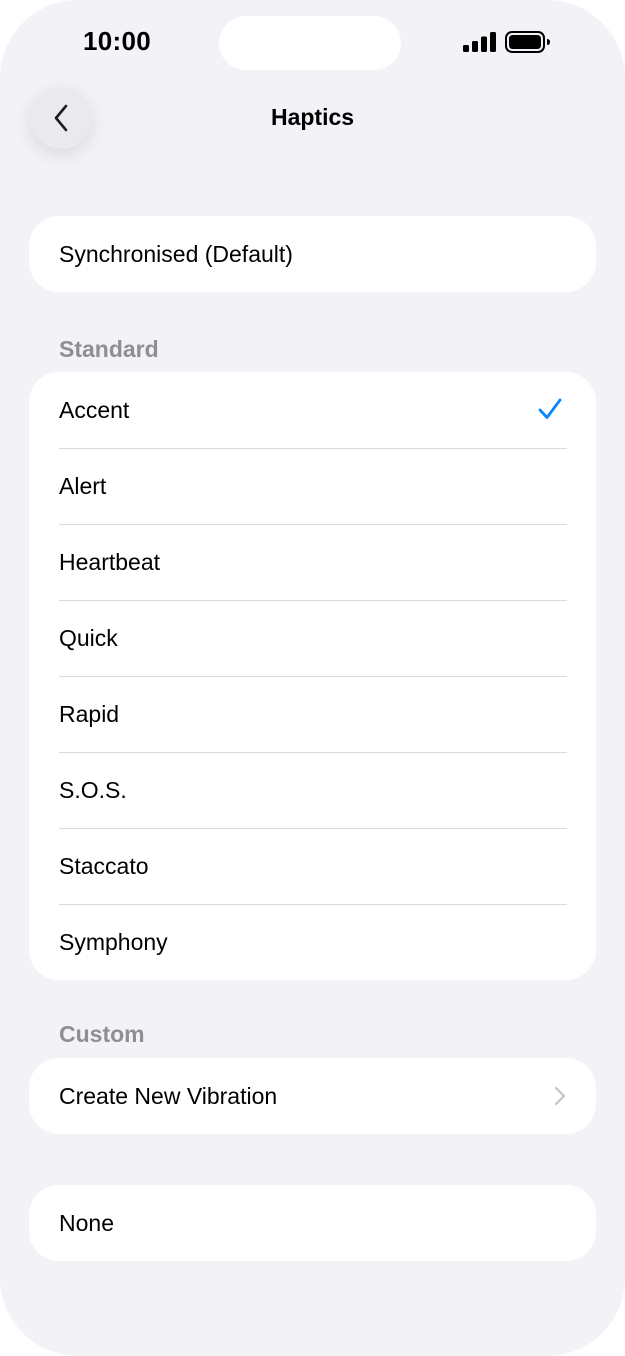 Image resolution: width=625 pixels, height=1356 pixels. Describe the element at coordinates (113, 941) in the screenshot. I see `option-label: Symphony` at that location.